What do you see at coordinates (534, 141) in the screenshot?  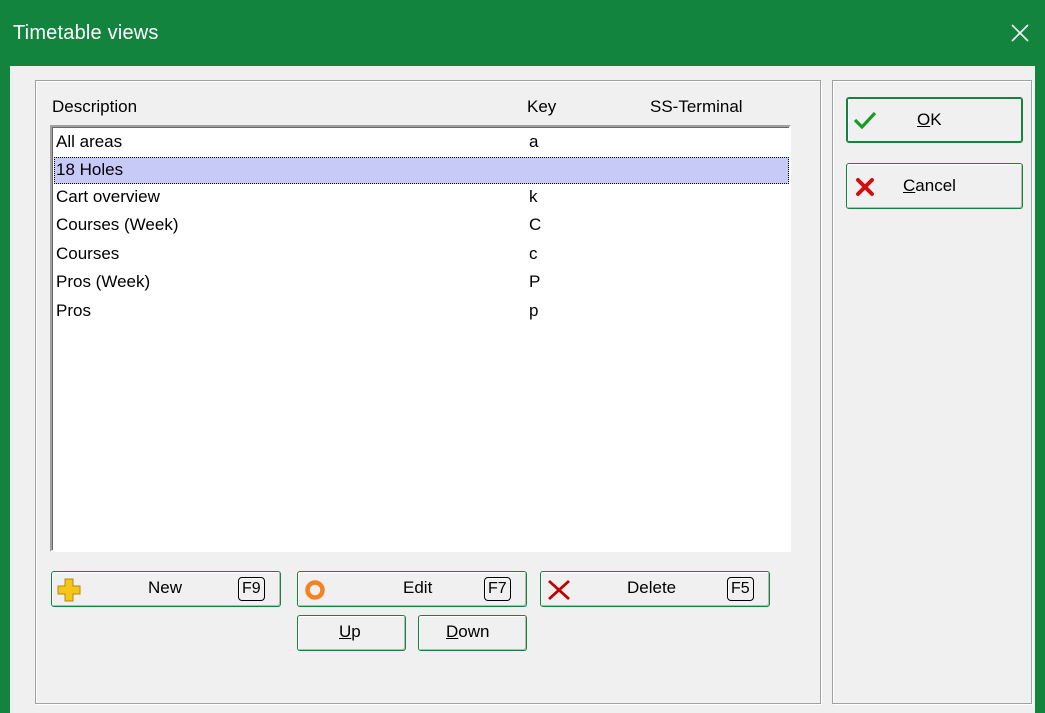 I see `item-key: a` at bounding box center [534, 141].